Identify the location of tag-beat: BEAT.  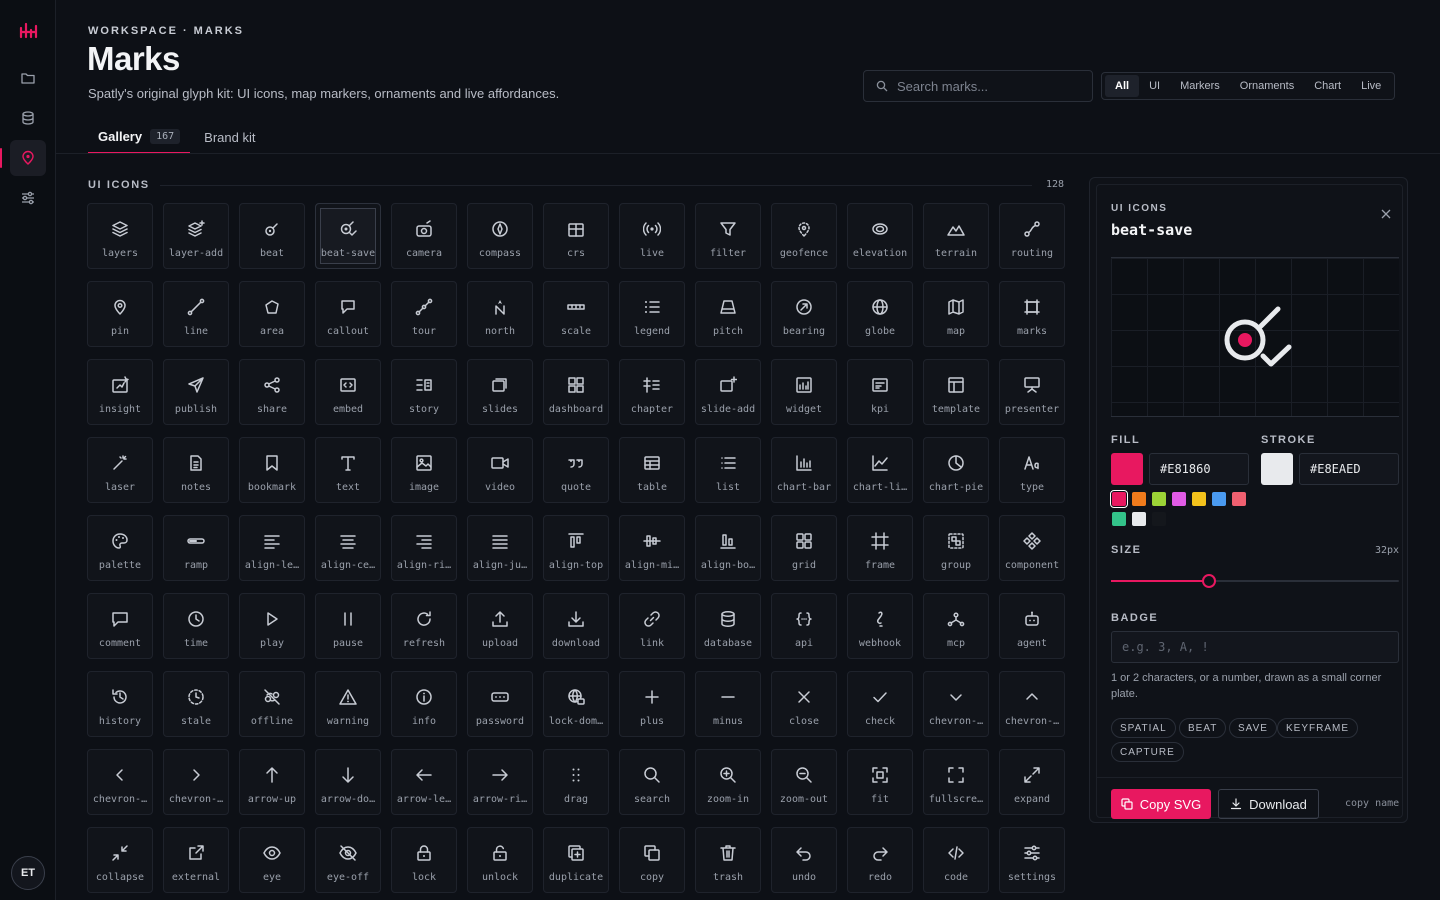
(1203, 728).